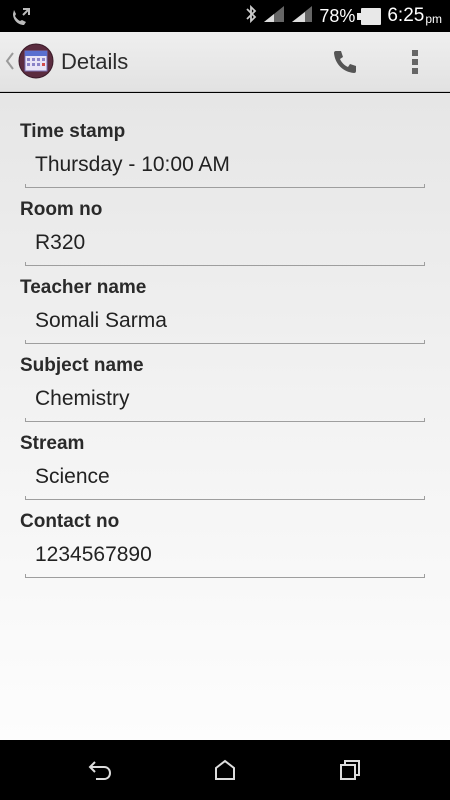 This screenshot has height=800, width=450. Describe the element at coordinates (100, 770) in the screenshot. I see `back-icon` at that location.